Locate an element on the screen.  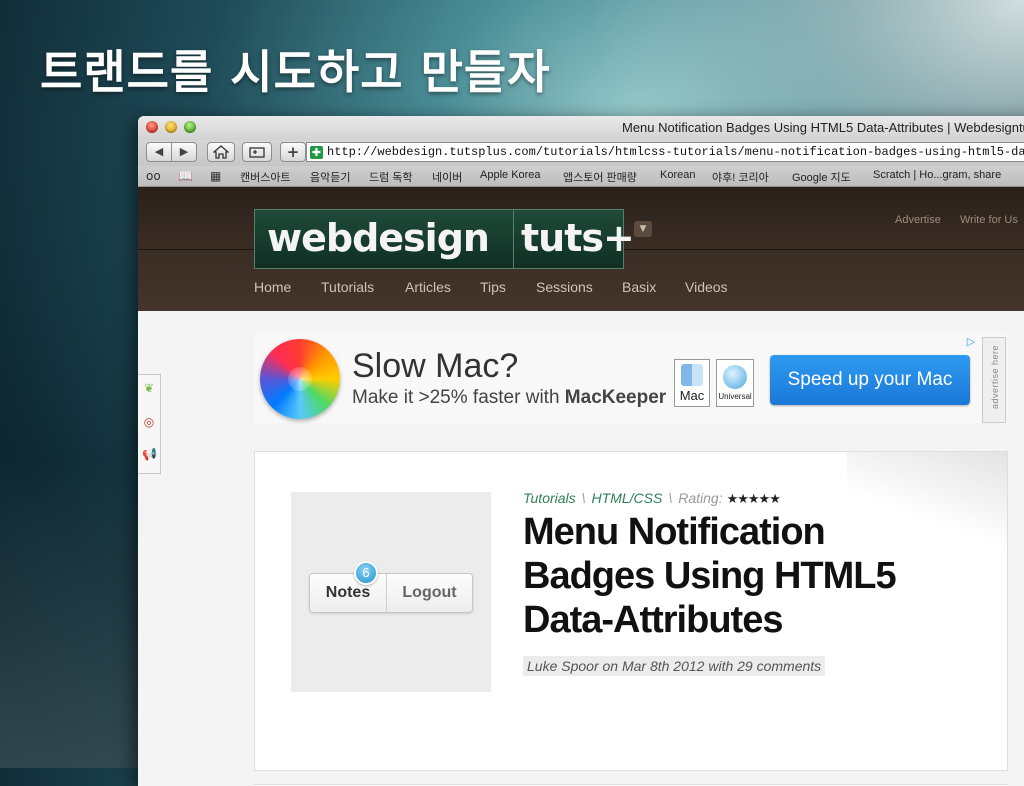
zoom-window-button is located at coordinates (190, 127).